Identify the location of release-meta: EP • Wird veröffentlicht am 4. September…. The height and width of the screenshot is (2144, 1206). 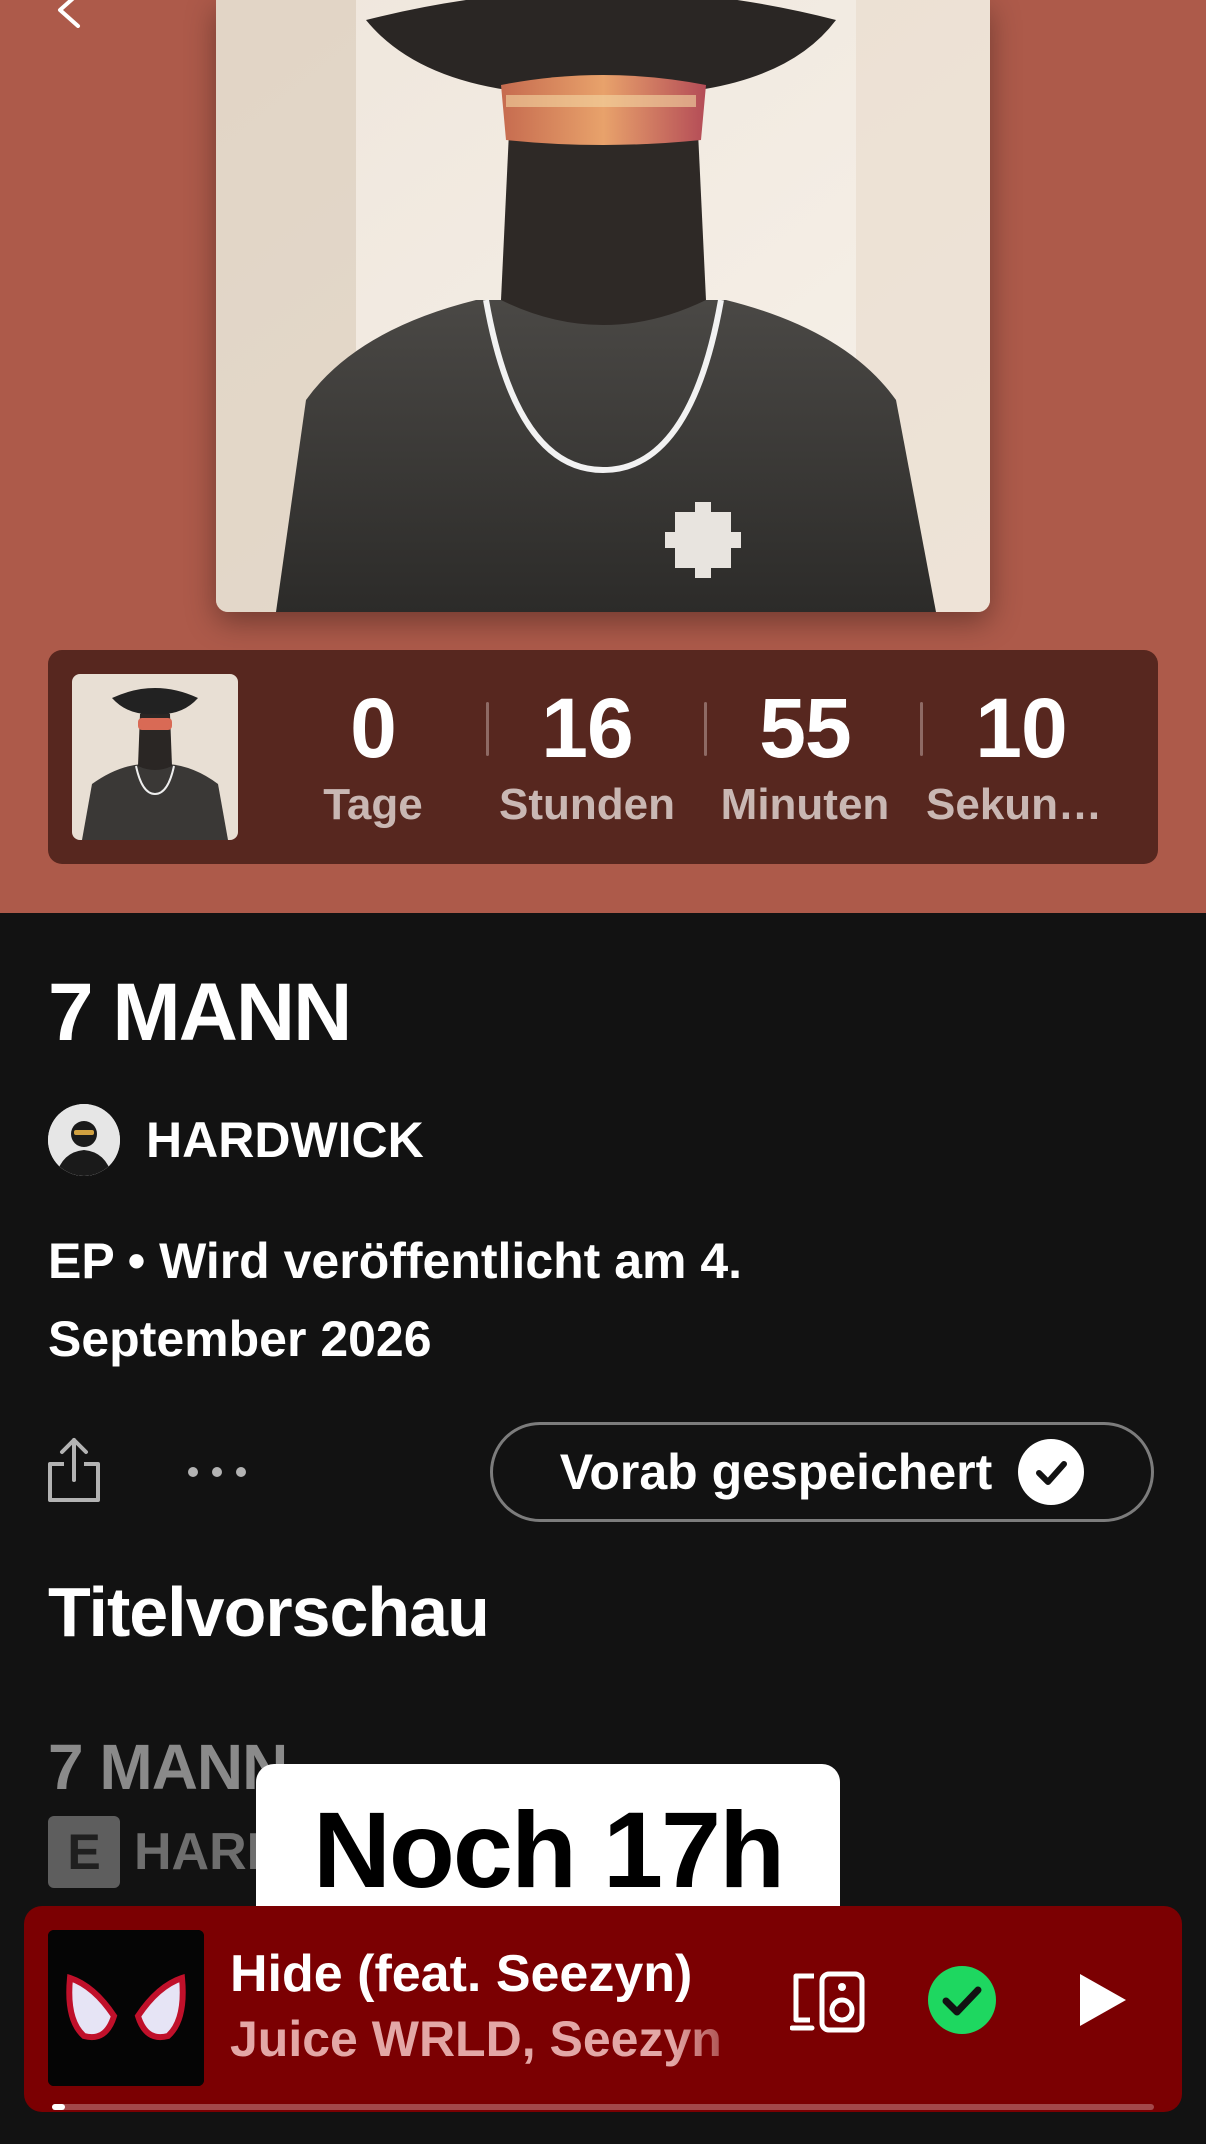
(548, 1300).